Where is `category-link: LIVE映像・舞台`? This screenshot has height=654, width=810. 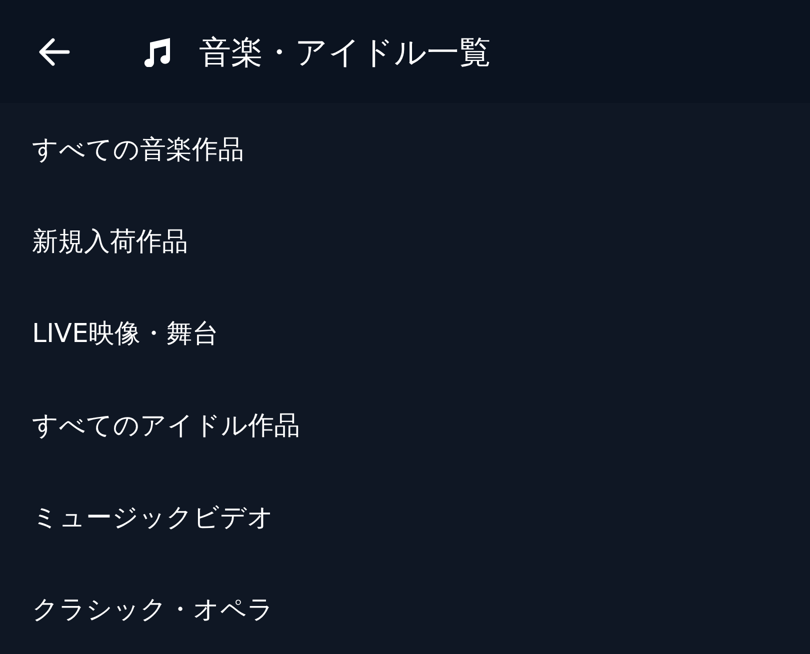
category-link: LIVE映像・舞台 is located at coordinates (113, 333).